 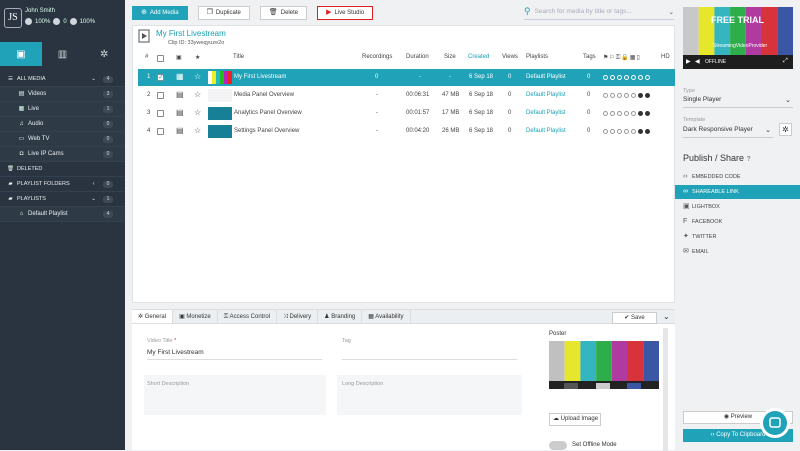 I want to click on tab-media: ▣, so click(x=21, y=54).